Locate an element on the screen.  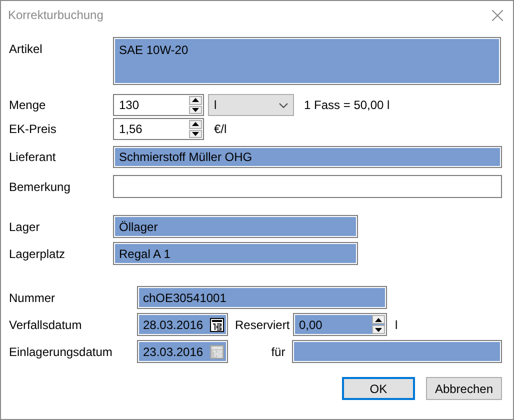
dialog-button: Abbrechen is located at coordinates (464, 388).